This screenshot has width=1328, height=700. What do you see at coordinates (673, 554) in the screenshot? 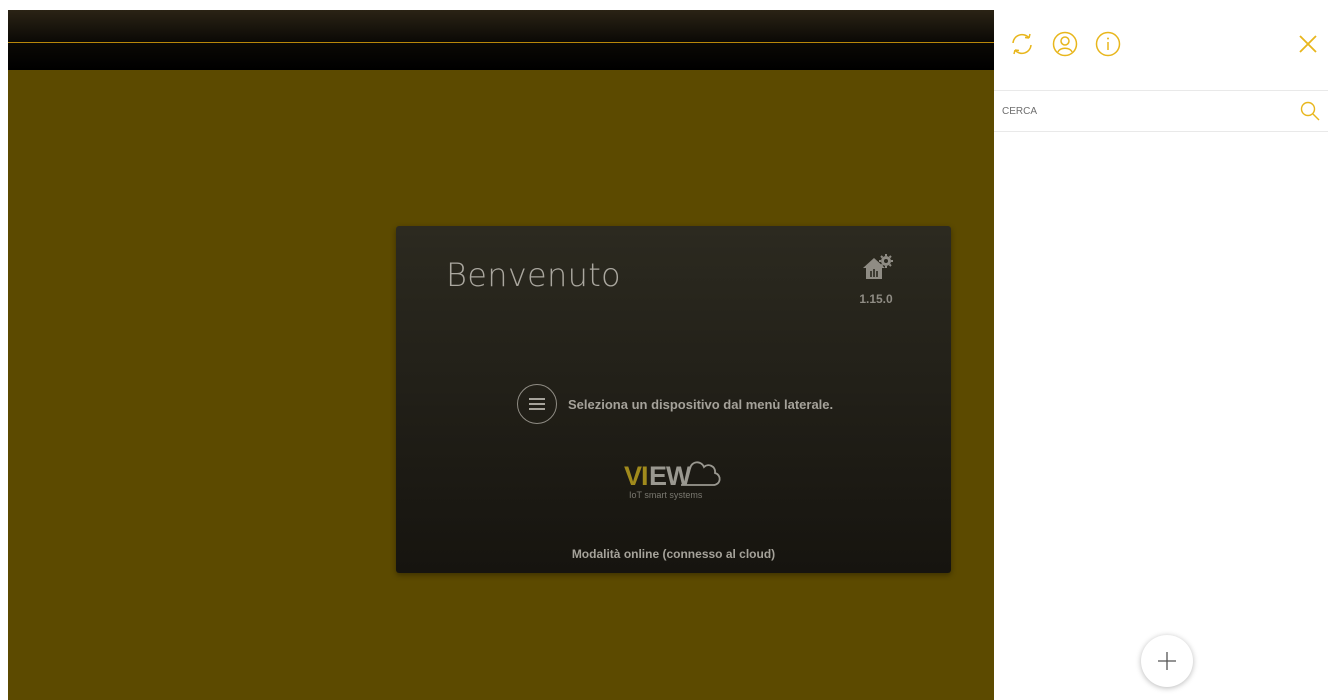
I see `connection-status: Modalità online (connesso al cloud)` at bounding box center [673, 554].